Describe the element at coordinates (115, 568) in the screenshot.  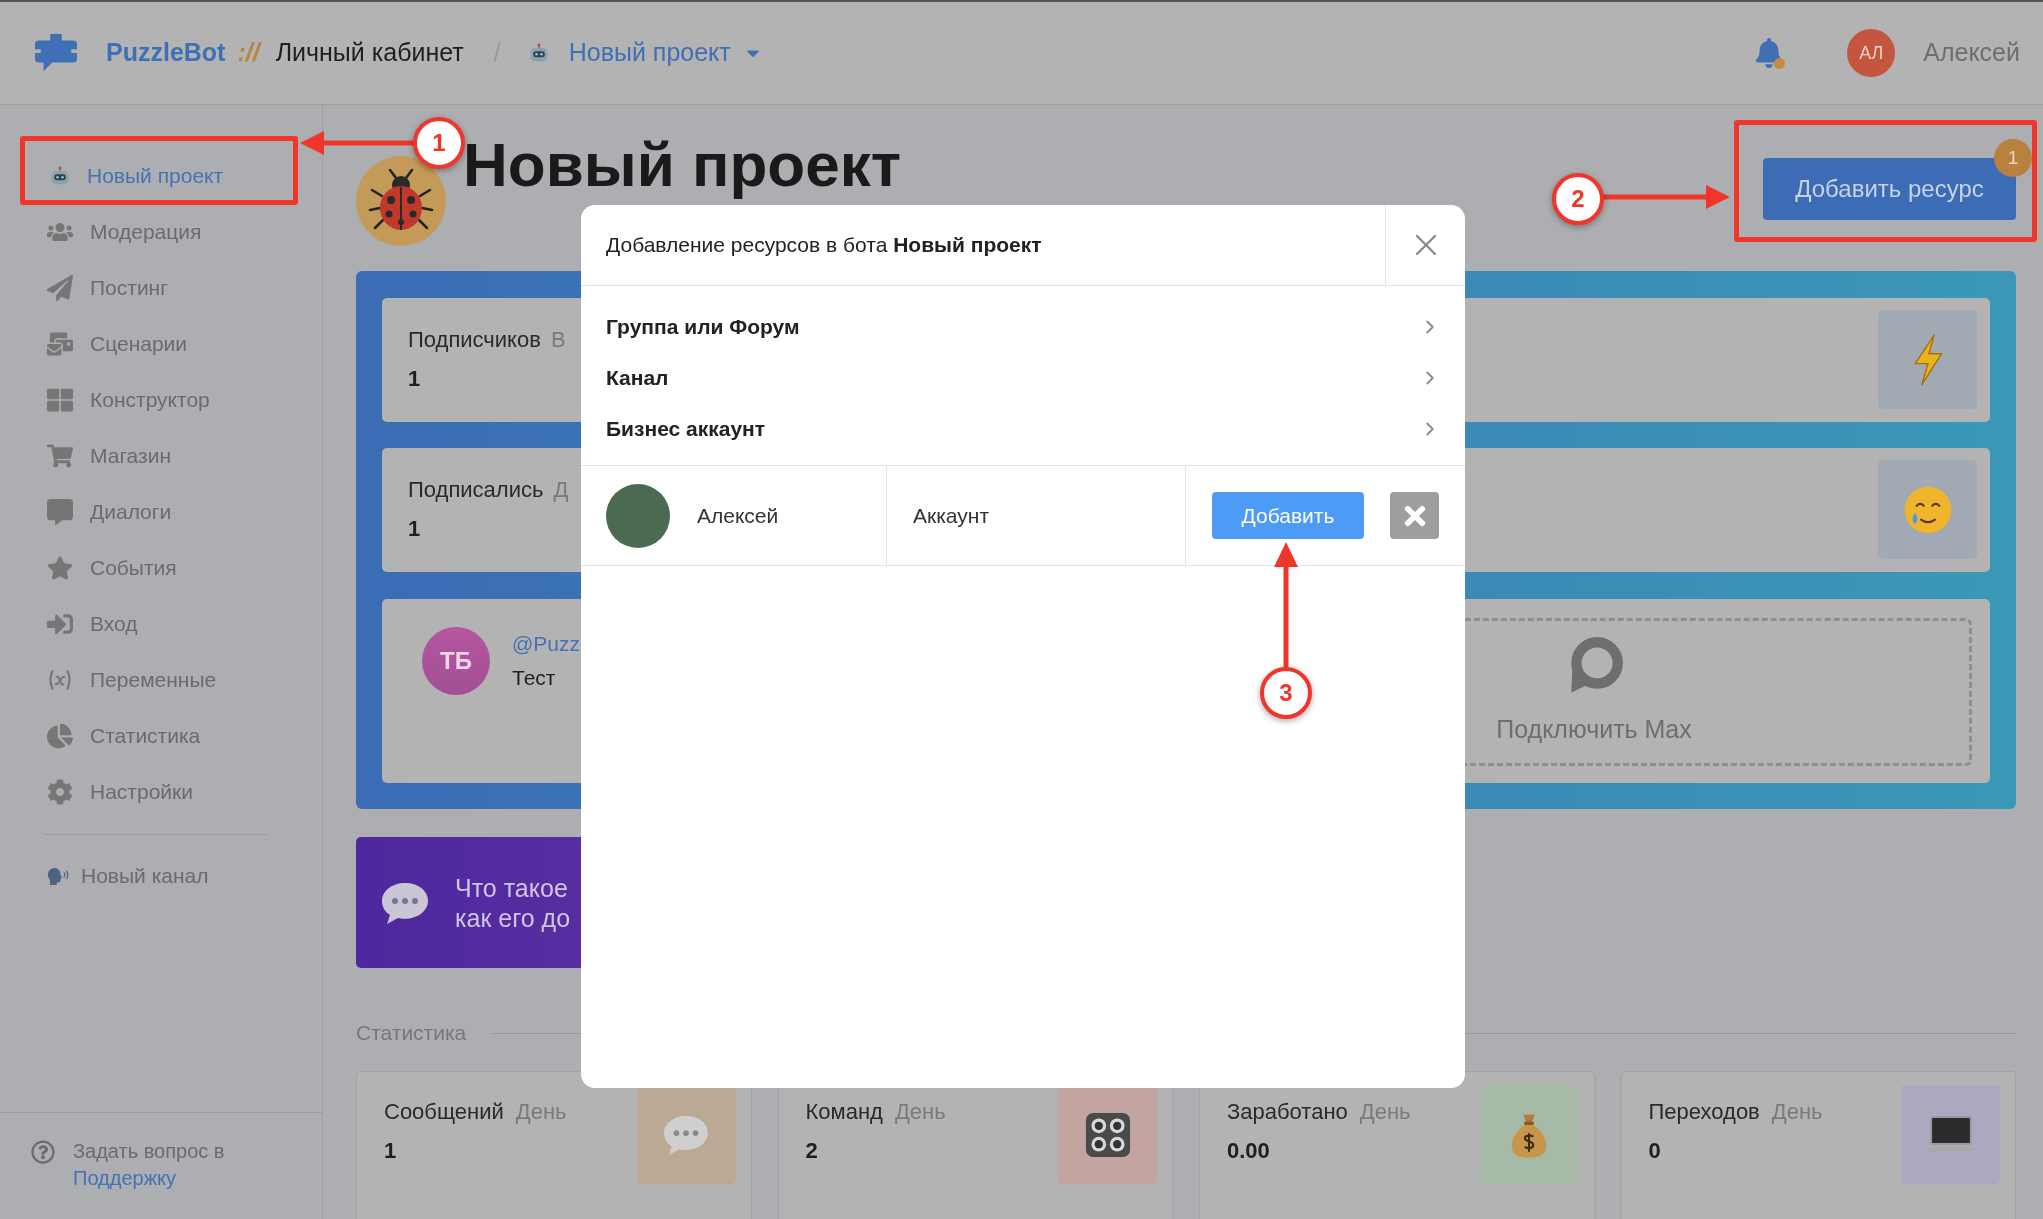
I see `sidebar-item: События` at that location.